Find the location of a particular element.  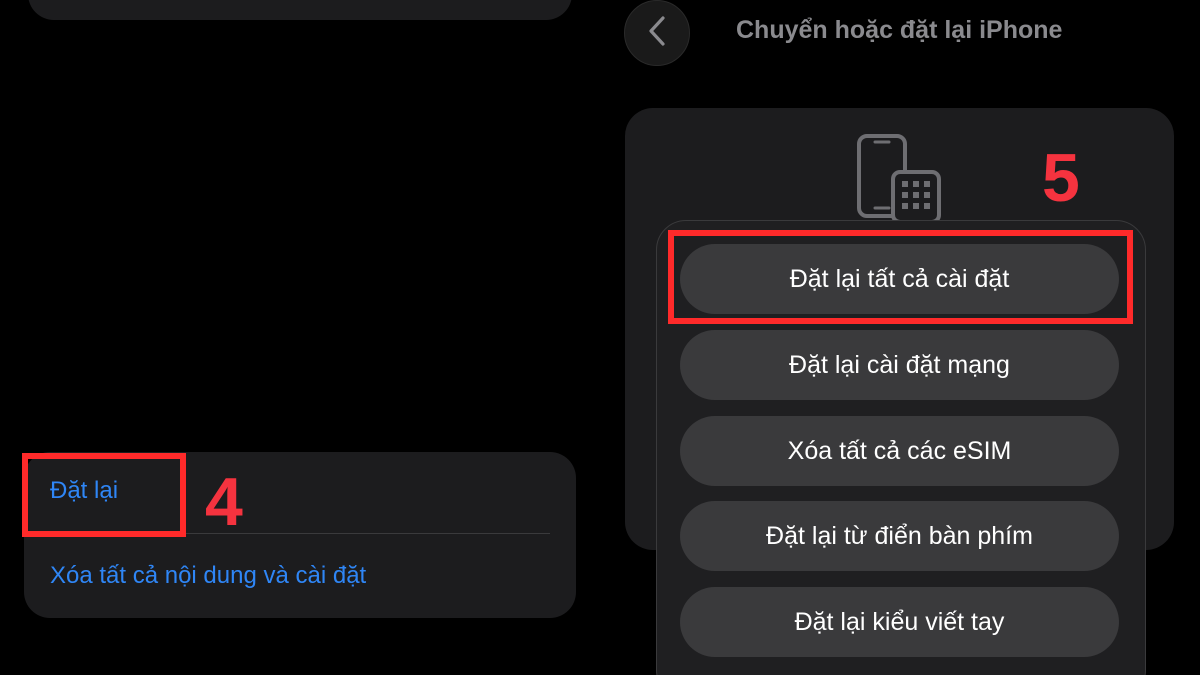

chevron-left-icon is located at coordinates (657, 33).